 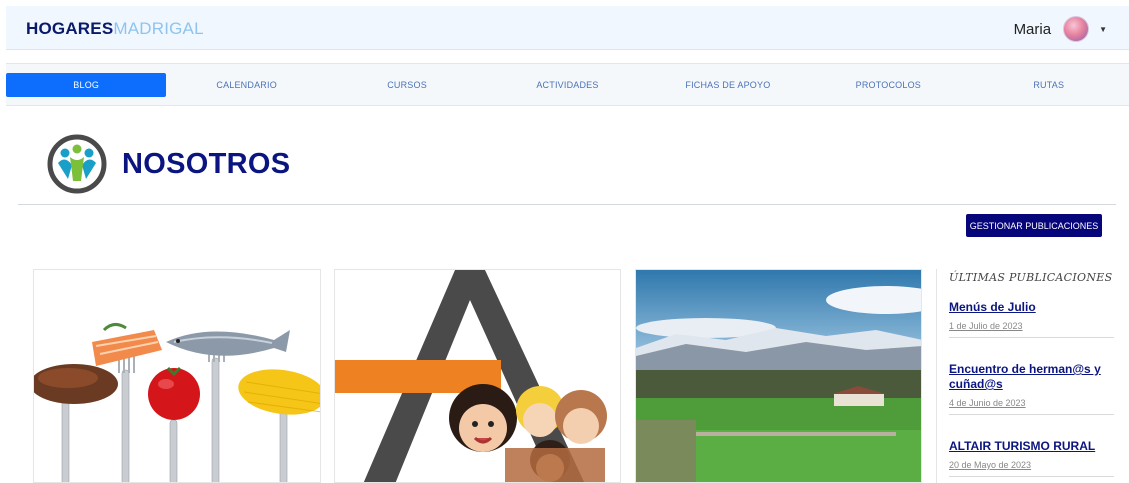 What do you see at coordinates (1031, 465) in the screenshot?
I see `post-date: 20 de Mayo de 2023` at bounding box center [1031, 465].